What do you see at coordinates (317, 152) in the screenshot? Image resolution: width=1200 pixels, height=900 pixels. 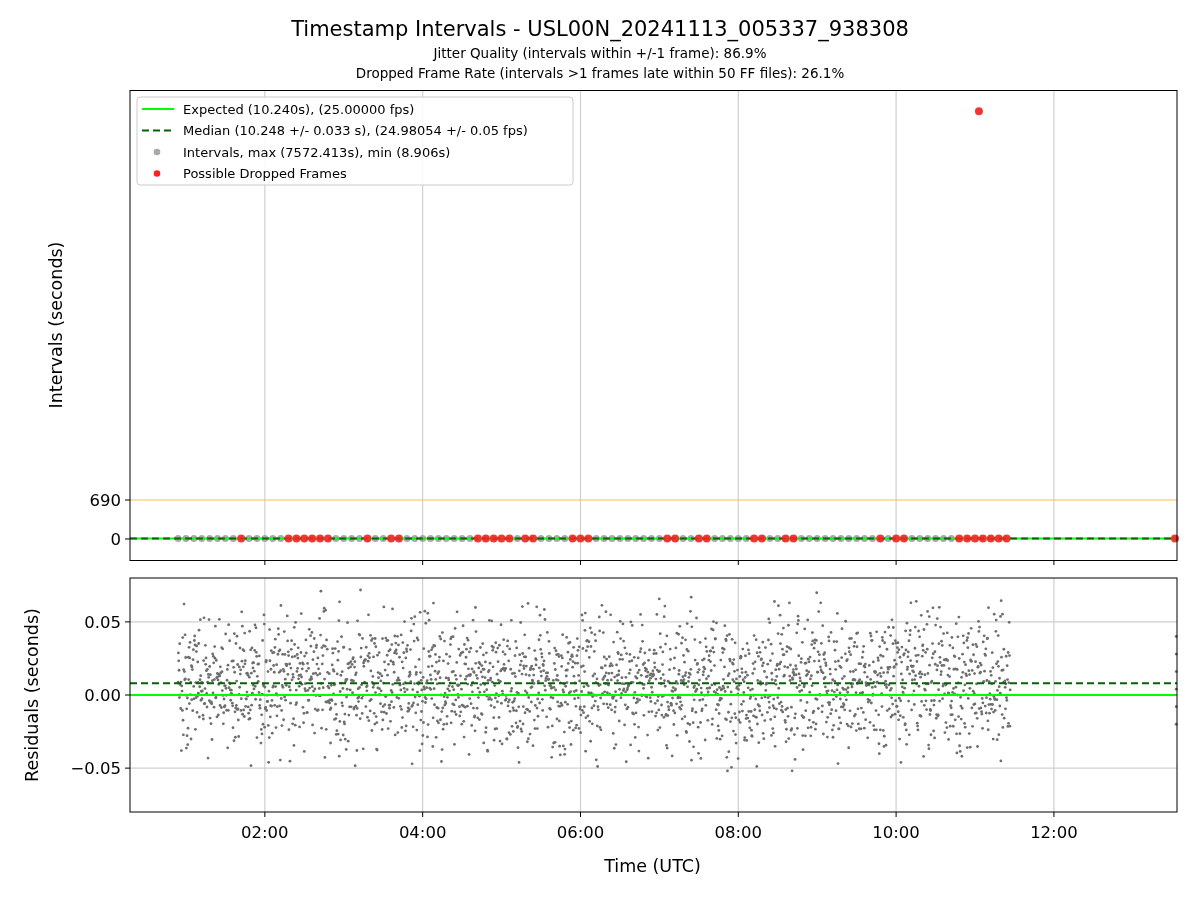 I see `legend-label: Intervals, max (7572.413s), min (8.906s)` at bounding box center [317, 152].